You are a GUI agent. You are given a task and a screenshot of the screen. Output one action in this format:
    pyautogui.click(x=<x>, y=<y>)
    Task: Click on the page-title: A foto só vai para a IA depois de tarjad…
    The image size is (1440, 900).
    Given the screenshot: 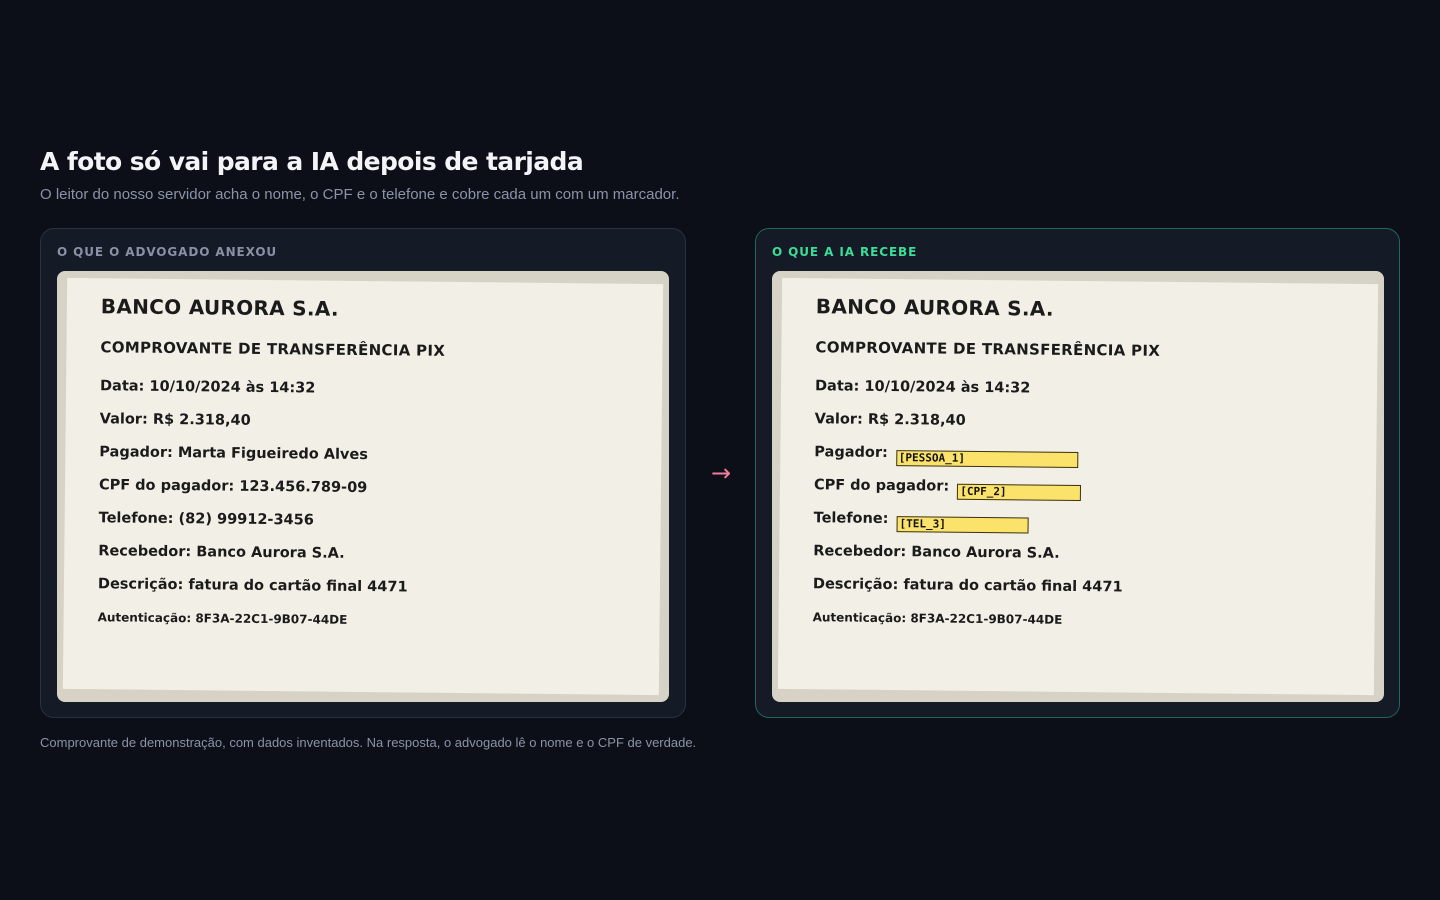 What is the action you would take?
    pyautogui.click(x=312, y=161)
    